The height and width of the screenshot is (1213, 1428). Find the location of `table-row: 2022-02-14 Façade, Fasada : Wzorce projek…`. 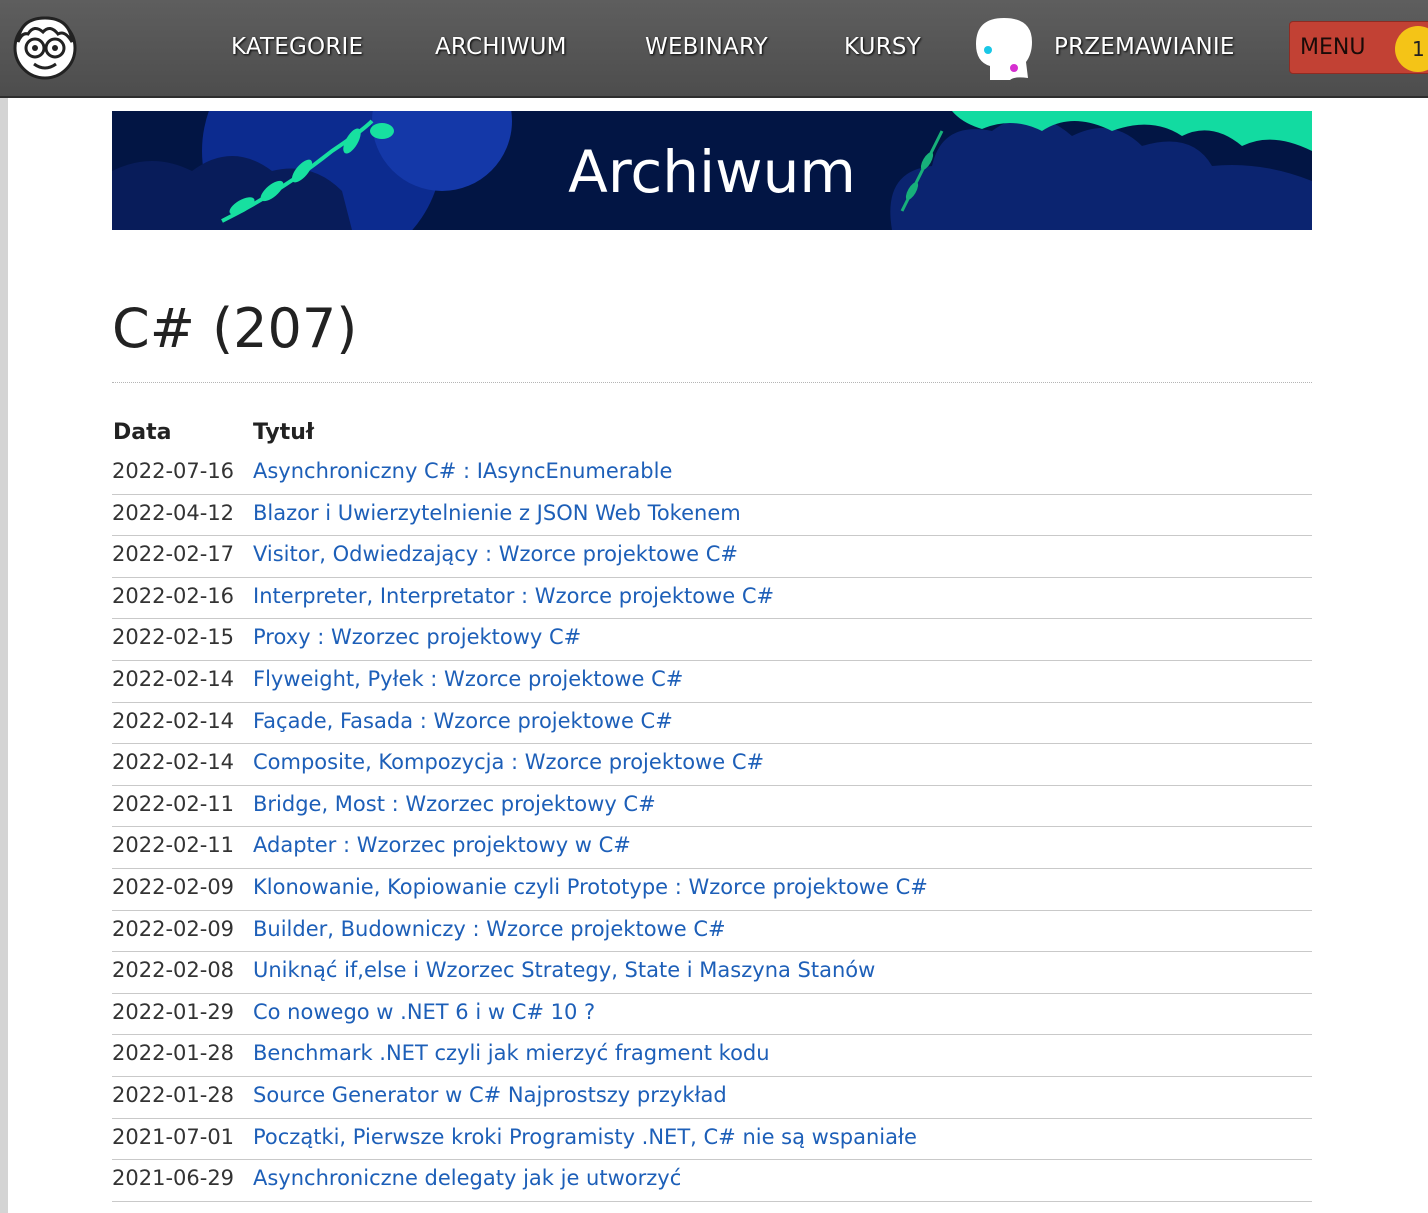

table-row: 2022-02-14 Façade, Fasada : Wzorce projek… is located at coordinates (712, 724).